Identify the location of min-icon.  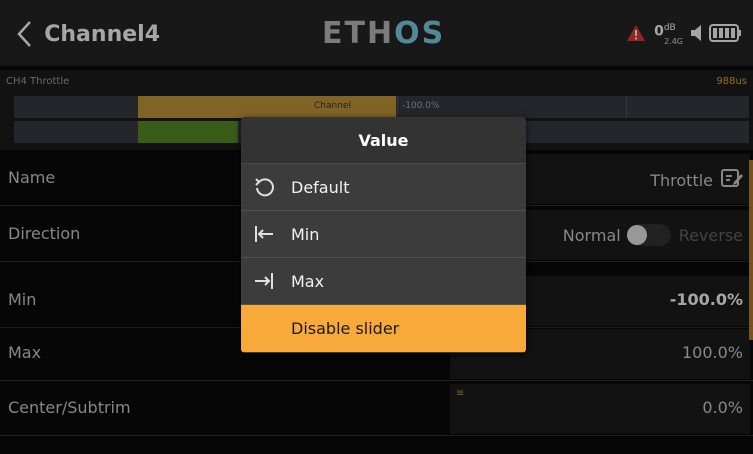
(264, 234).